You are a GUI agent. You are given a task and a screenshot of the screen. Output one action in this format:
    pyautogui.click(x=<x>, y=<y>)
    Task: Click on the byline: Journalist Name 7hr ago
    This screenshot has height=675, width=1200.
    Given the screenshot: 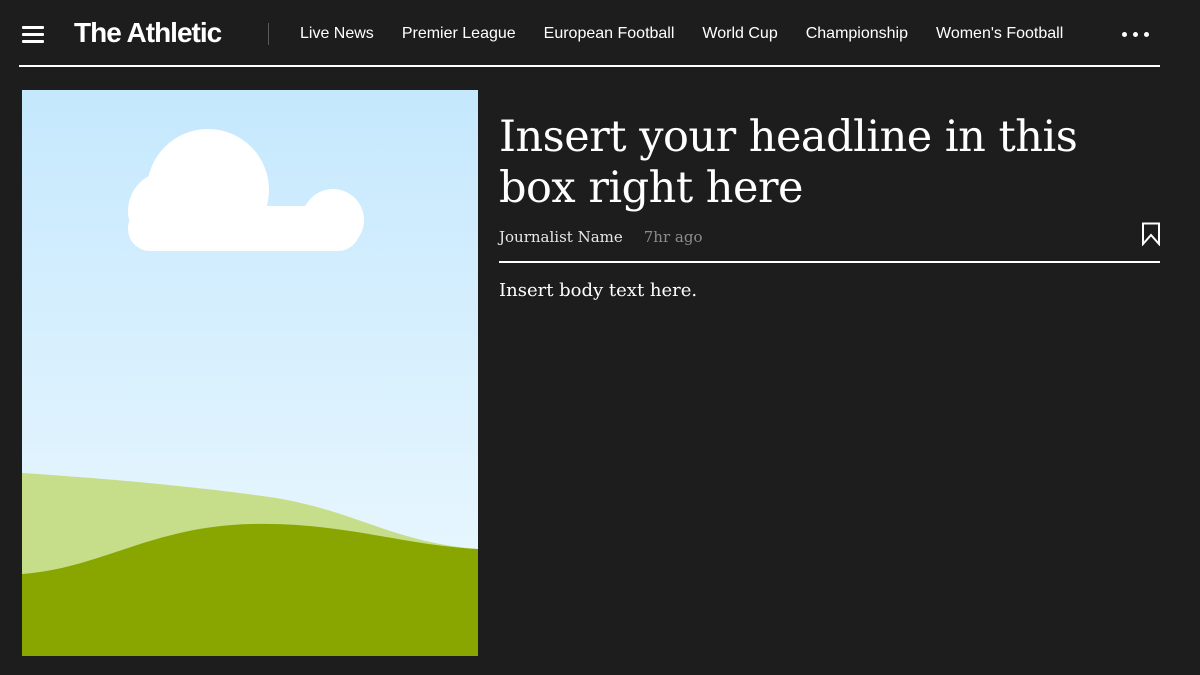 What is the action you would take?
    pyautogui.click(x=600, y=237)
    